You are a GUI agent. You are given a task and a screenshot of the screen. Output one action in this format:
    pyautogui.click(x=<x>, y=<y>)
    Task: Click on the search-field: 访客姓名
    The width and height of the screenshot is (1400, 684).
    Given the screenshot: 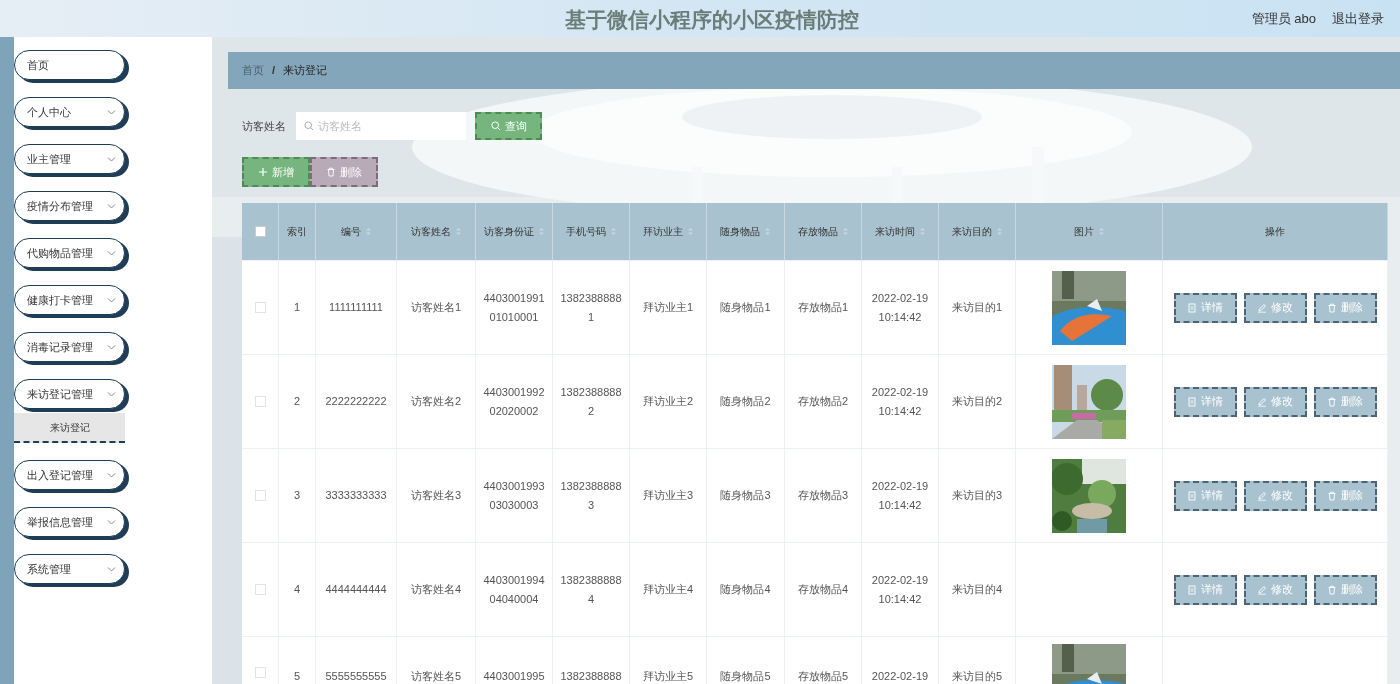 What is the action you would take?
    pyautogui.click(x=381, y=126)
    